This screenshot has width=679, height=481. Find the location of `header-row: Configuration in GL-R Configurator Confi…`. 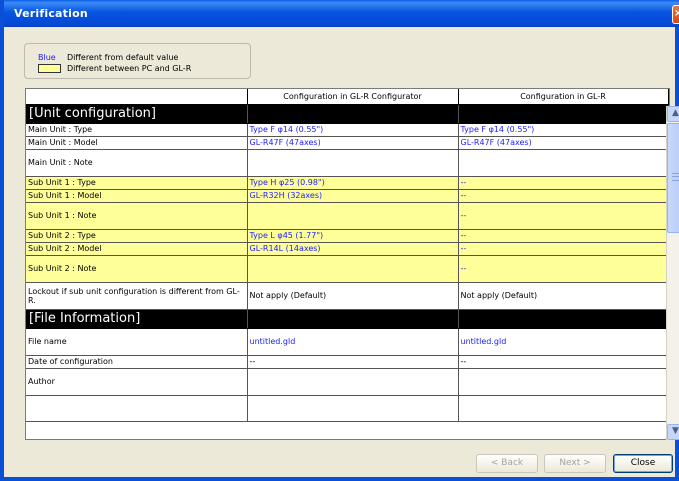

header-row: Configuration in GL-R Configurator Confi… is located at coordinates (347, 97).